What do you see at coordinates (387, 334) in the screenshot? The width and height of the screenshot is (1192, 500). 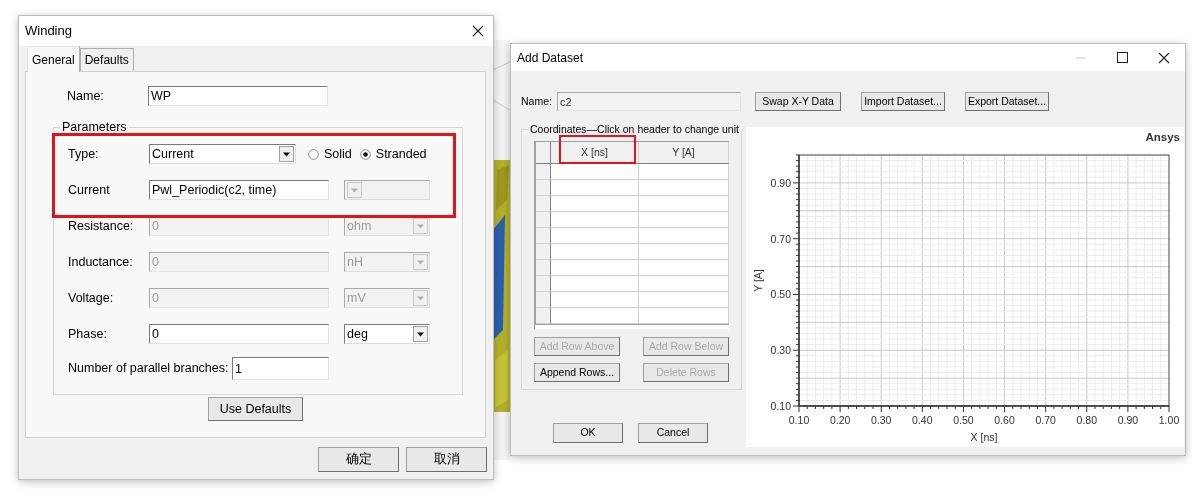 I see `dropdown: deg` at bounding box center [387, 334].